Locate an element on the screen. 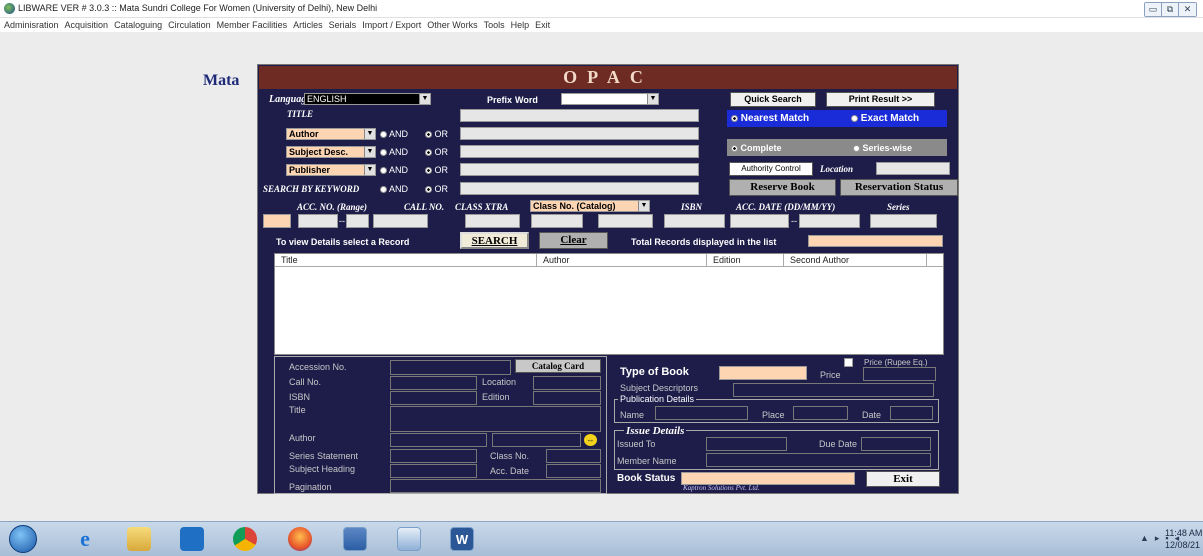  series-wise-option: Series-wise is located at coordinates (882, 148).